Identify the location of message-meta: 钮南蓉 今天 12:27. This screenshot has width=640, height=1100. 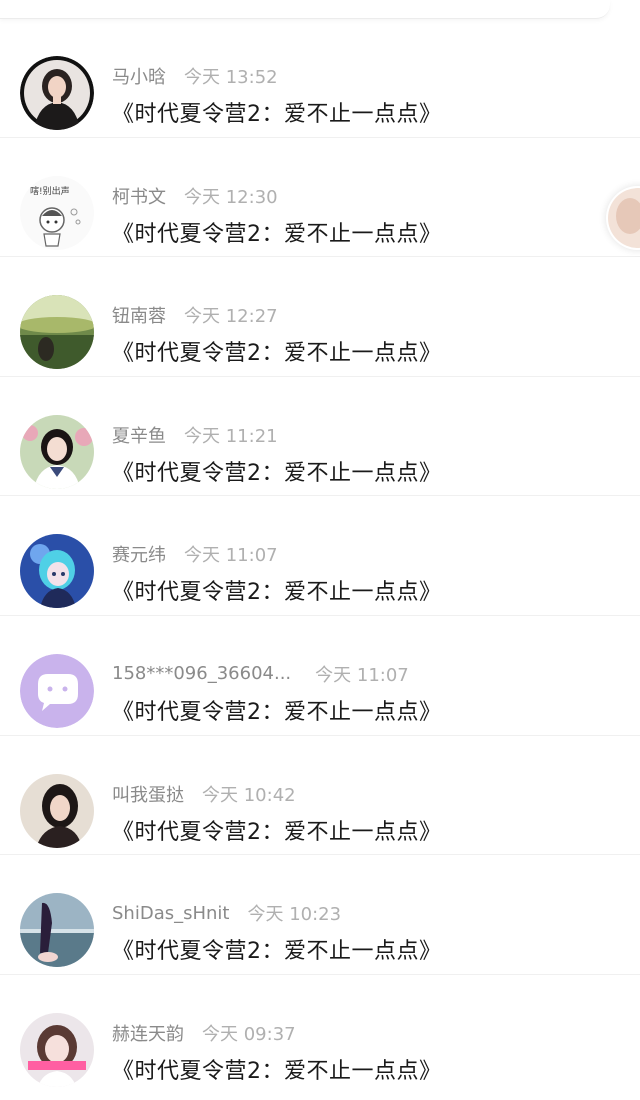
(195, 315).